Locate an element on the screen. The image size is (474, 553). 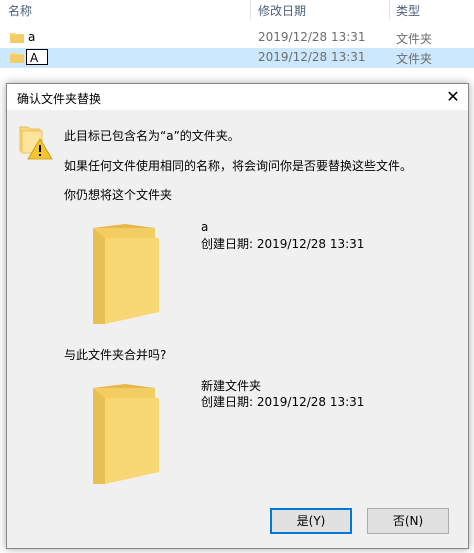
no-button: 否(N) is located at coordinates (408, 521).